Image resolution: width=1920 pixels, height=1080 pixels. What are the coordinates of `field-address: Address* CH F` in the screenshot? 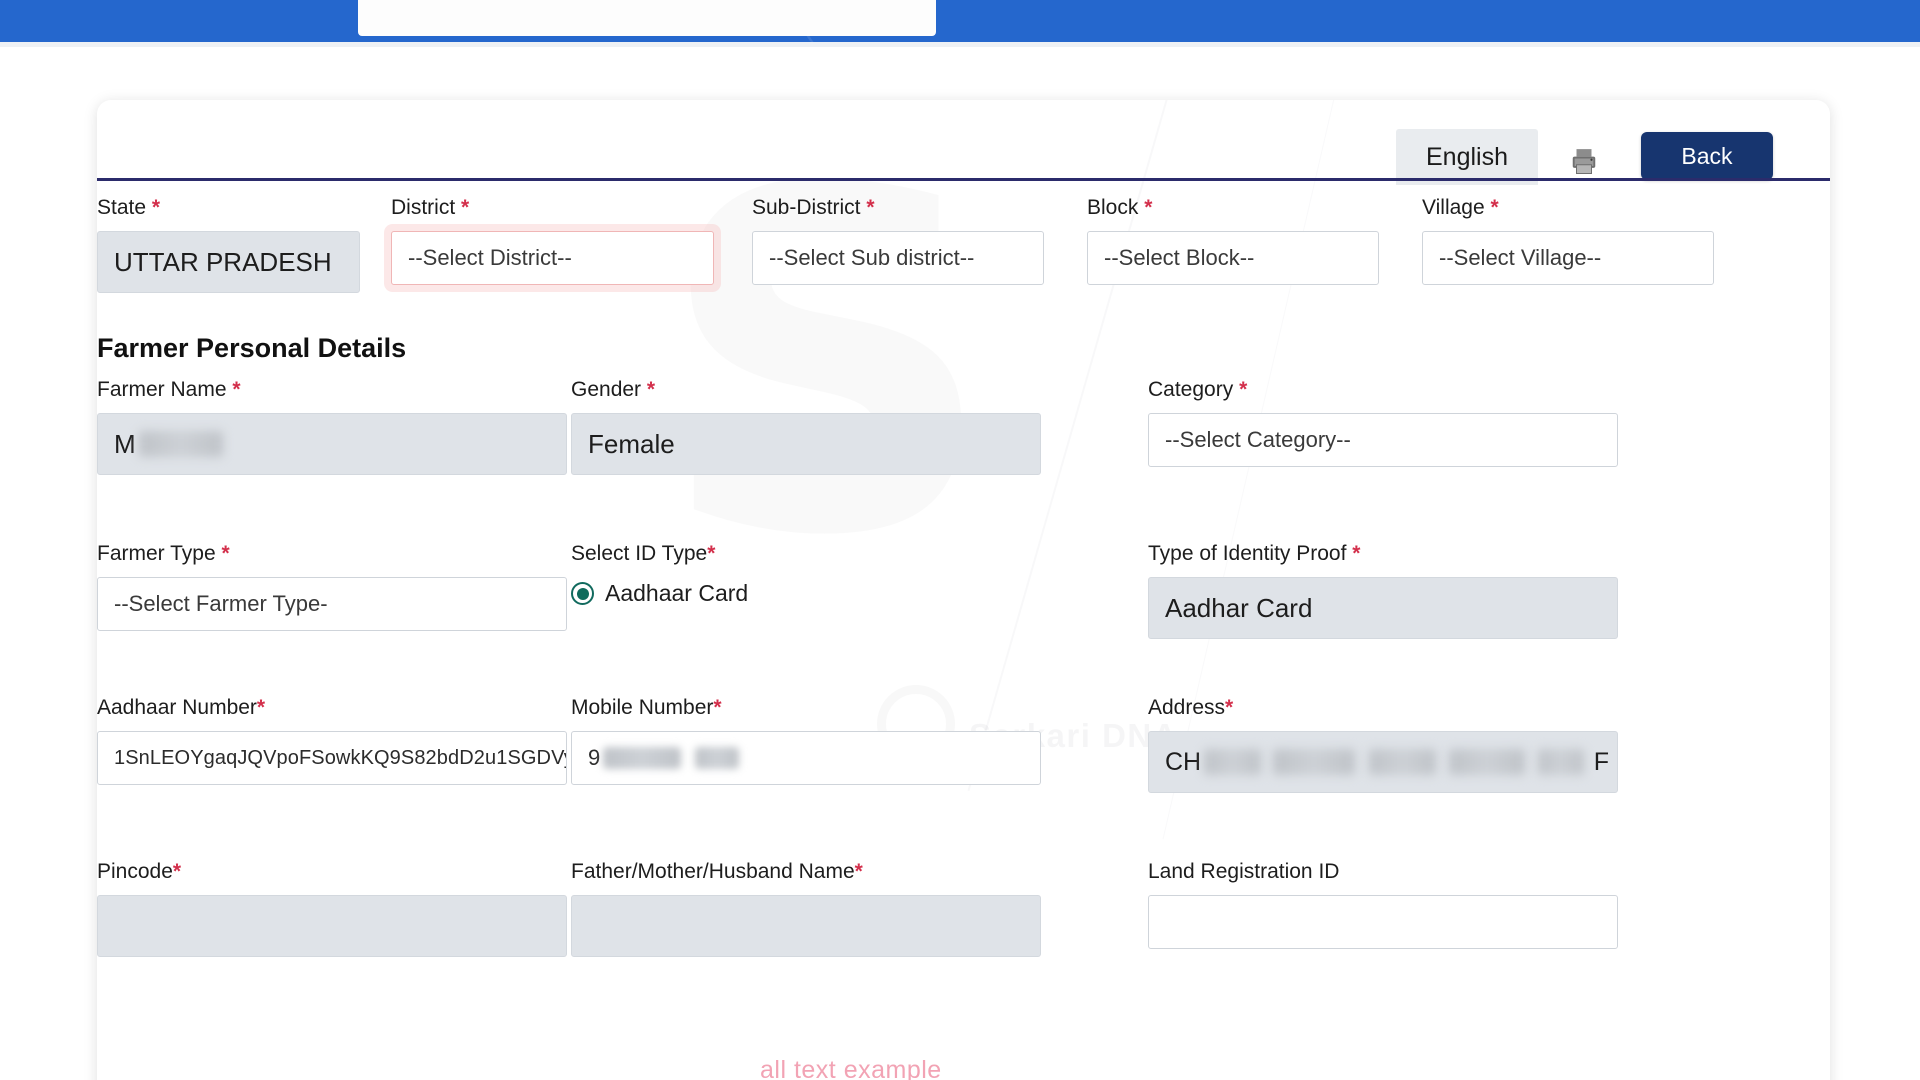 It's located at (1383, 744).